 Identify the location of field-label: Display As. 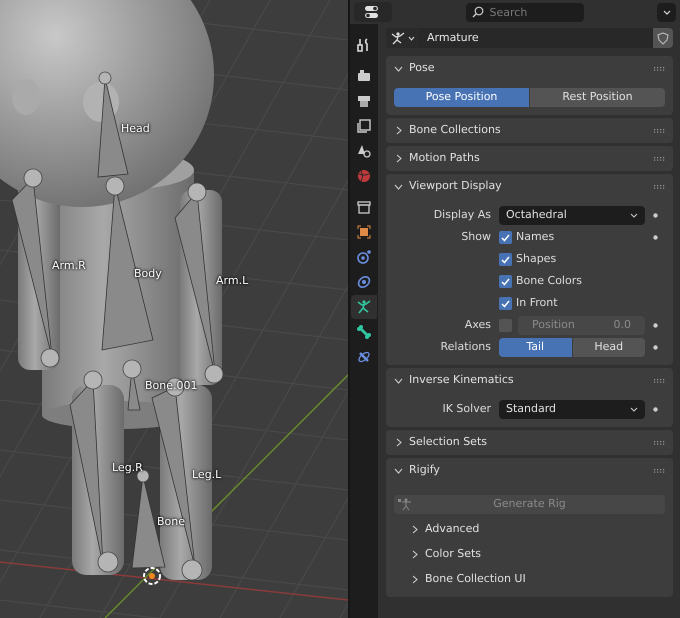
(462, 215).